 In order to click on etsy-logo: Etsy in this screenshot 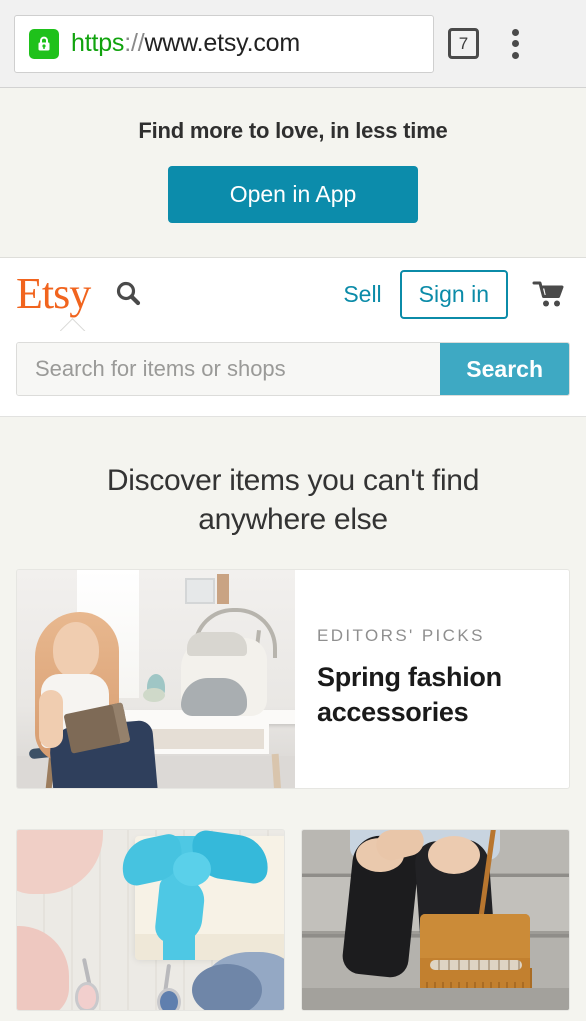, I will do `click(53, 294)`.